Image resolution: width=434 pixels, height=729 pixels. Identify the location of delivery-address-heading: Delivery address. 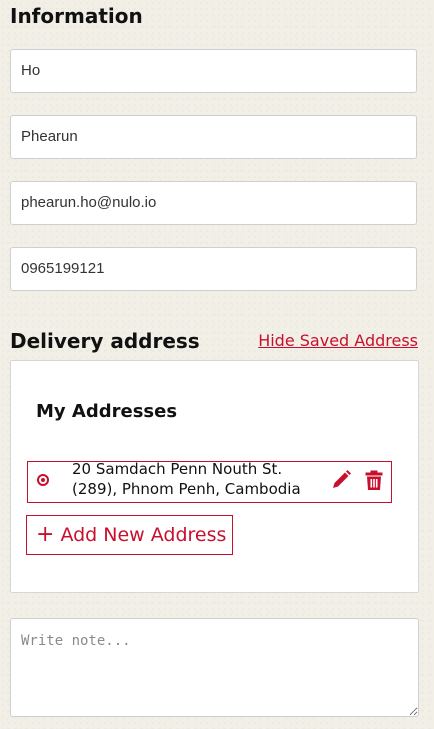
(105, 341).